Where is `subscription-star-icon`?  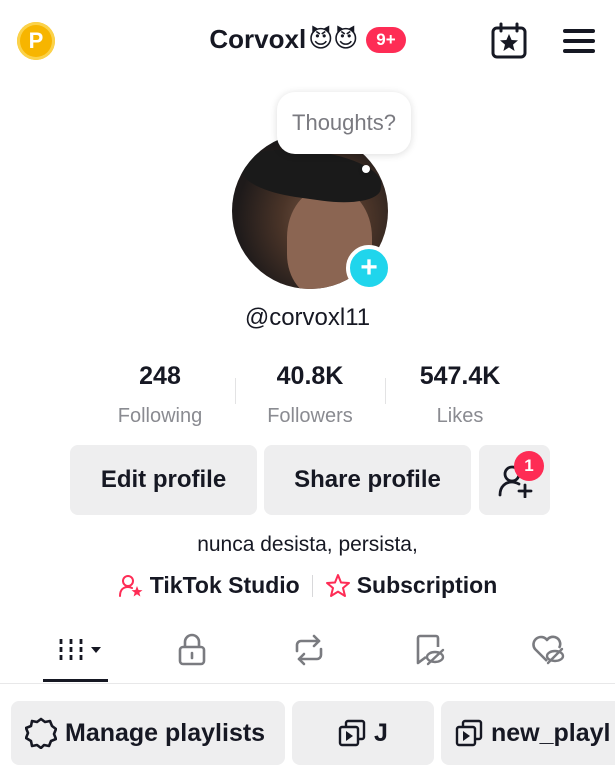
subscription-star-icon is located at coordinates (337, 585).